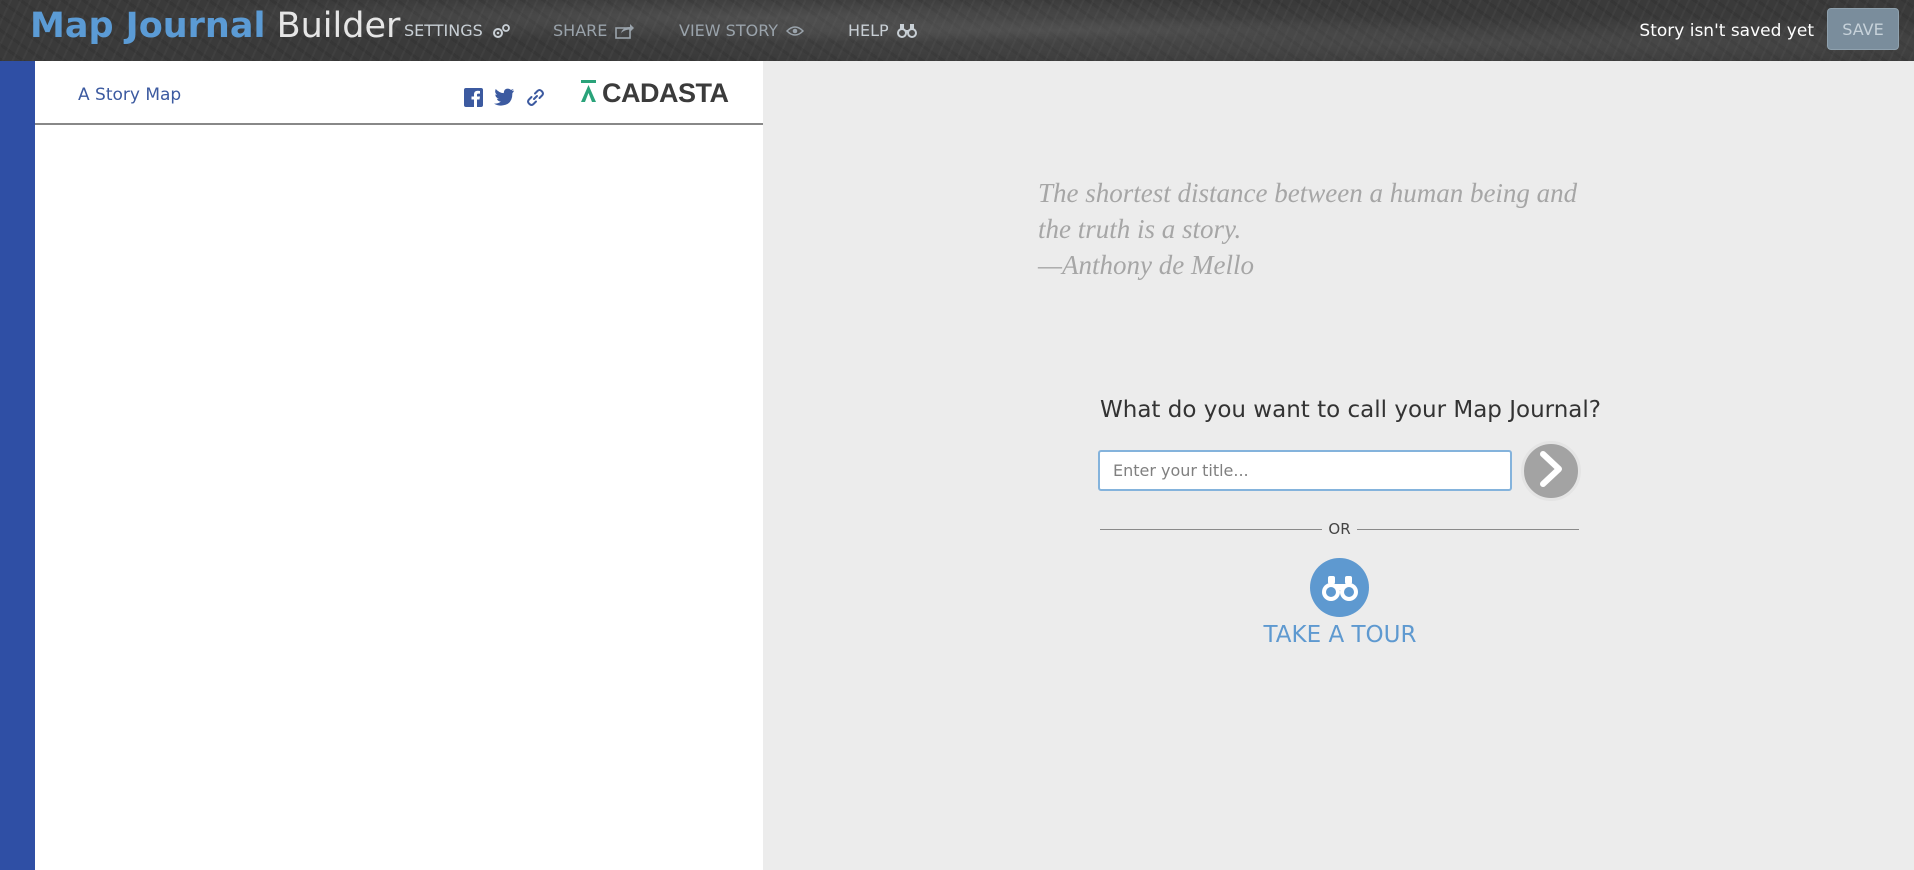 This screenshot has width=1914, height=870. I want to click on settings-label: SETTINGS, so click(443, 30).